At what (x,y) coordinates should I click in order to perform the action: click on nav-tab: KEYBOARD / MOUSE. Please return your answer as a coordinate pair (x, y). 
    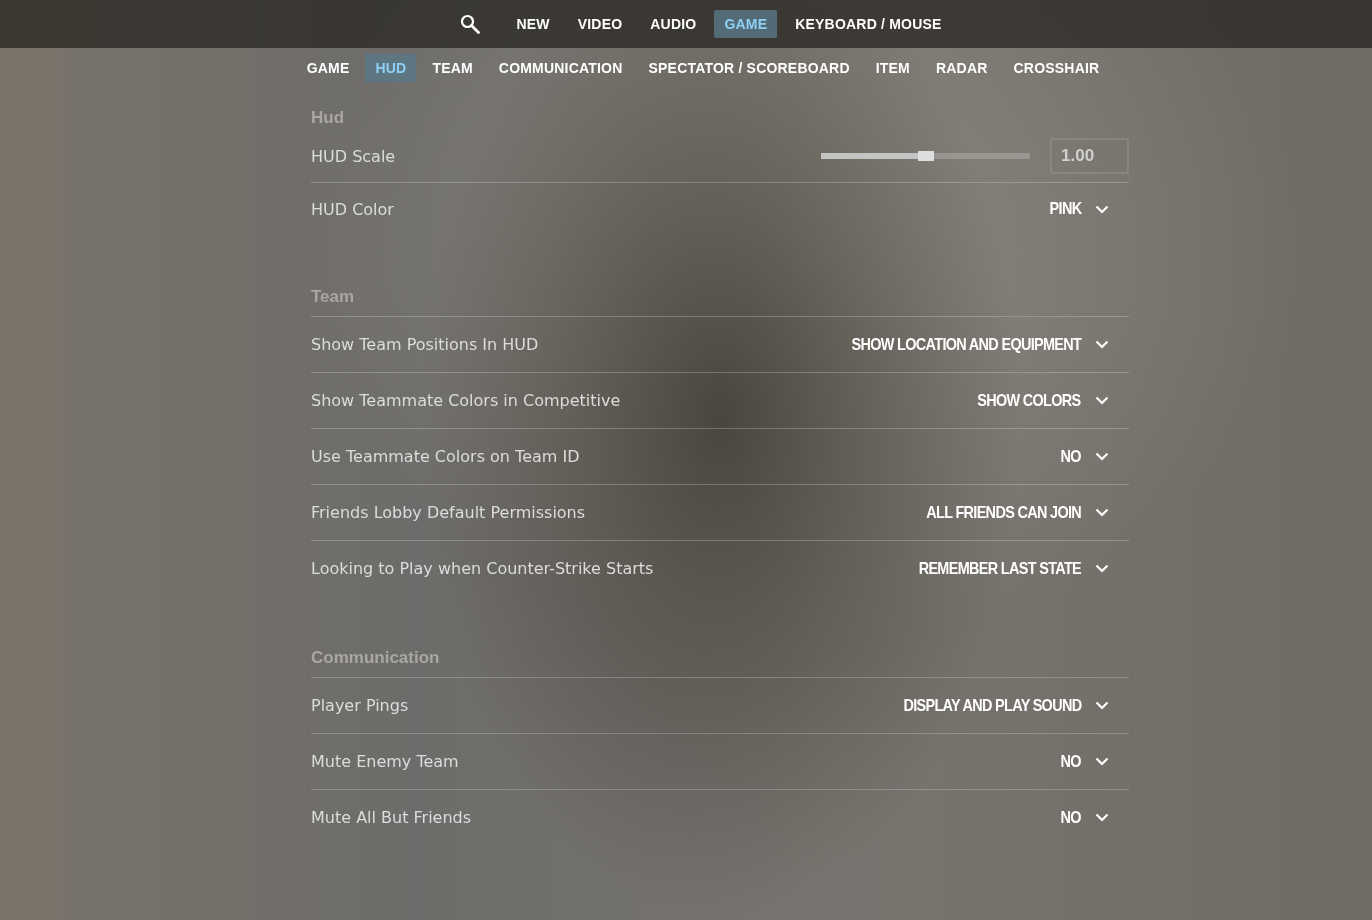
    Looking at the image, I should click on (868, 24).